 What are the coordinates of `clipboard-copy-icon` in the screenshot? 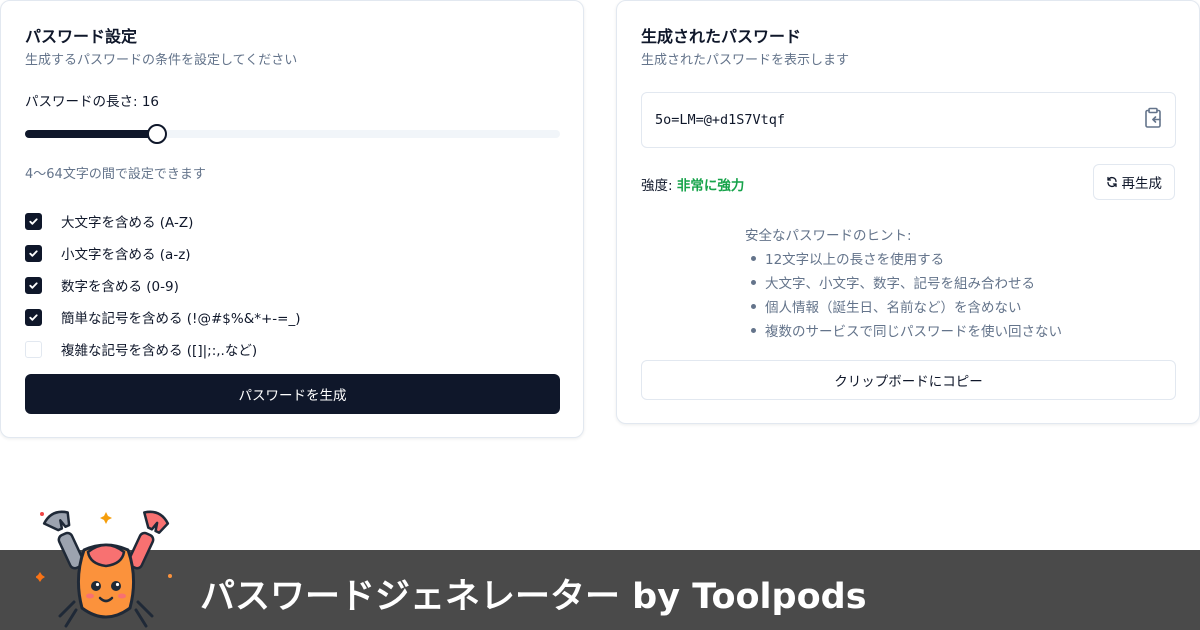 It's located at (1153, 118).